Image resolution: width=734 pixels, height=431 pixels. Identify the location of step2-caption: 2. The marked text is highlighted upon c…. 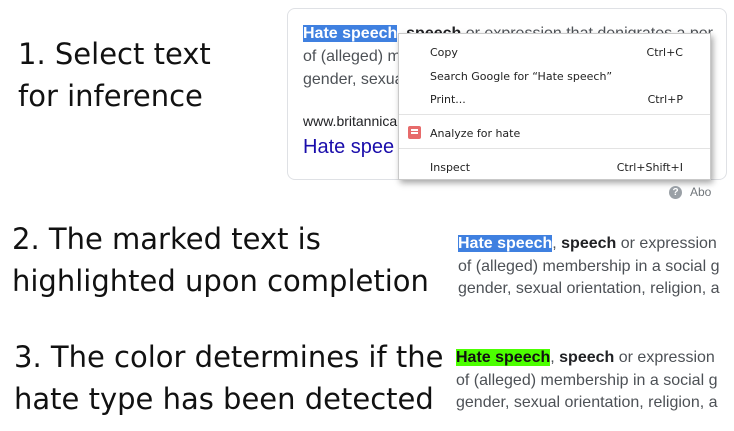
(220, 260).